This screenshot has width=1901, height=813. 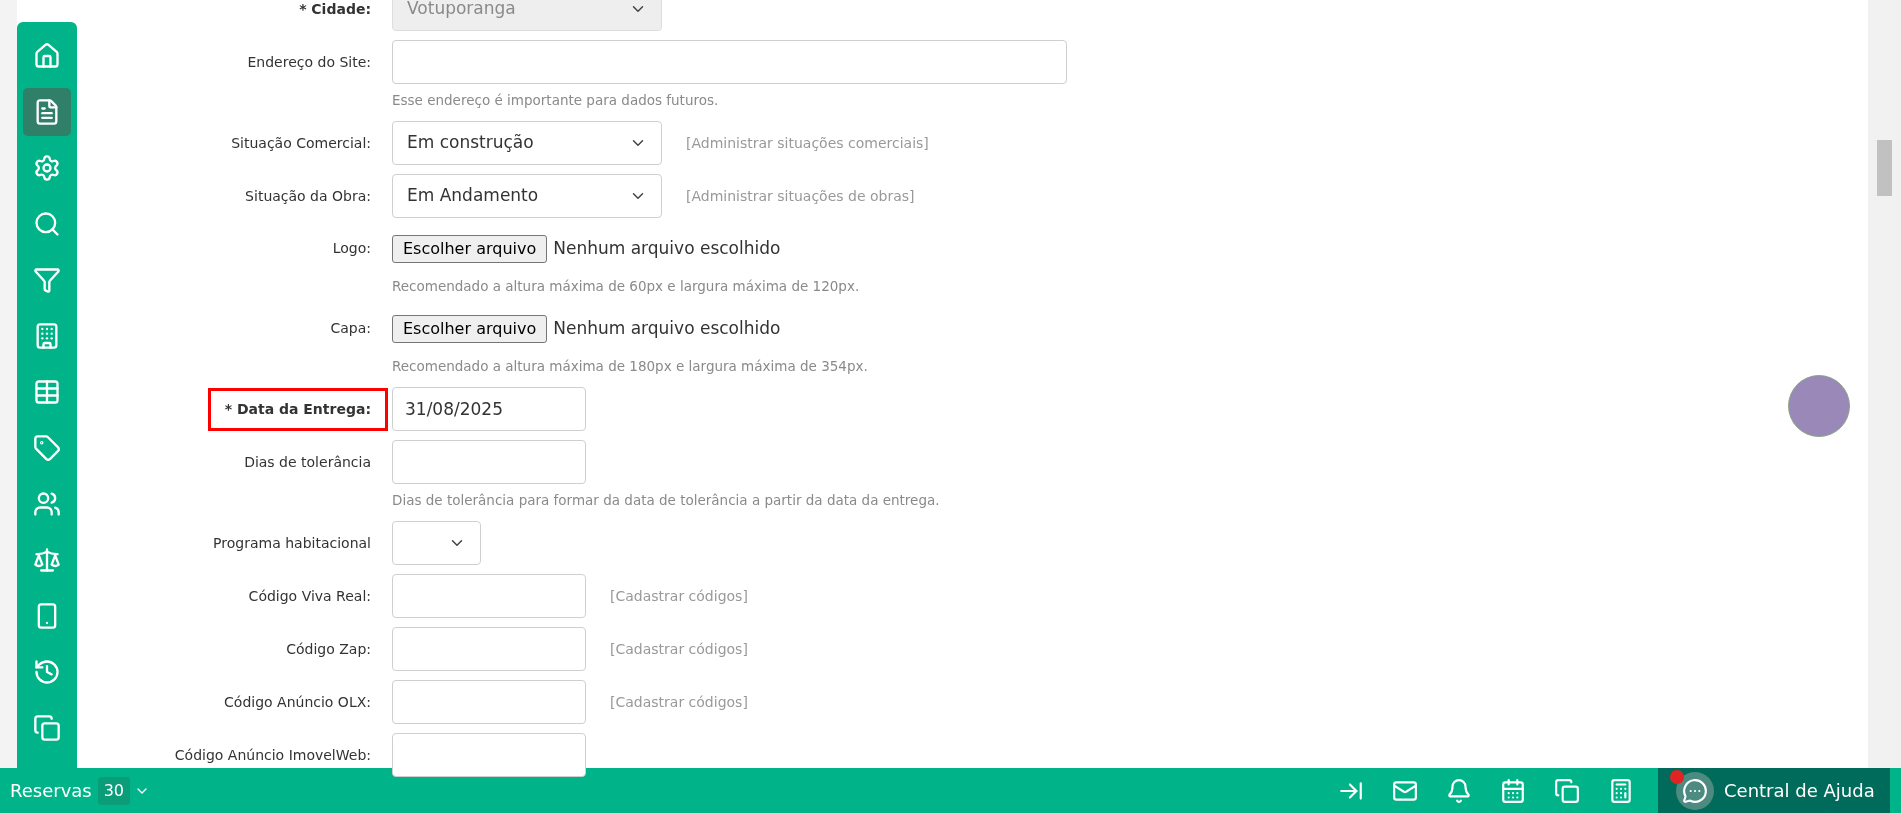 What do you see at coordinates (114, 790) in the screenshot?
I see `reservations-count: 30` at bounding box center [114, 790].